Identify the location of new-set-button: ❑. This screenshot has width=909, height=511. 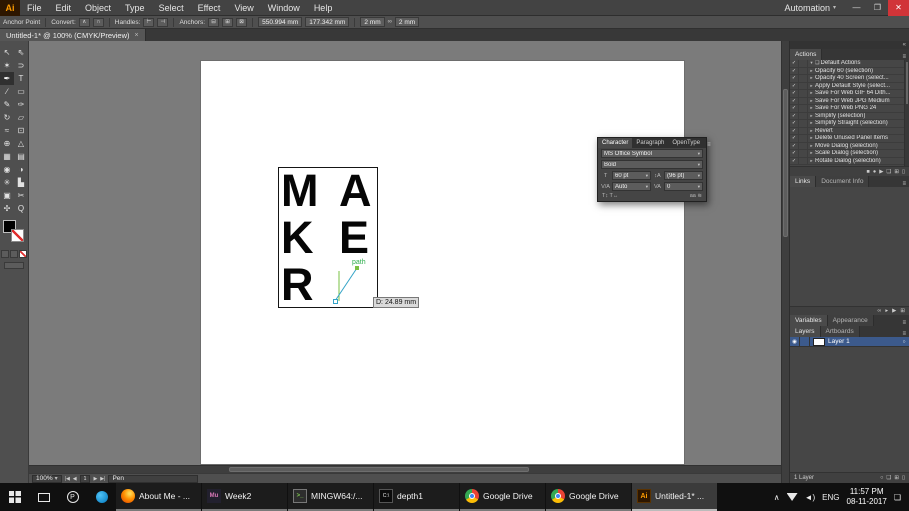
(888, 172).